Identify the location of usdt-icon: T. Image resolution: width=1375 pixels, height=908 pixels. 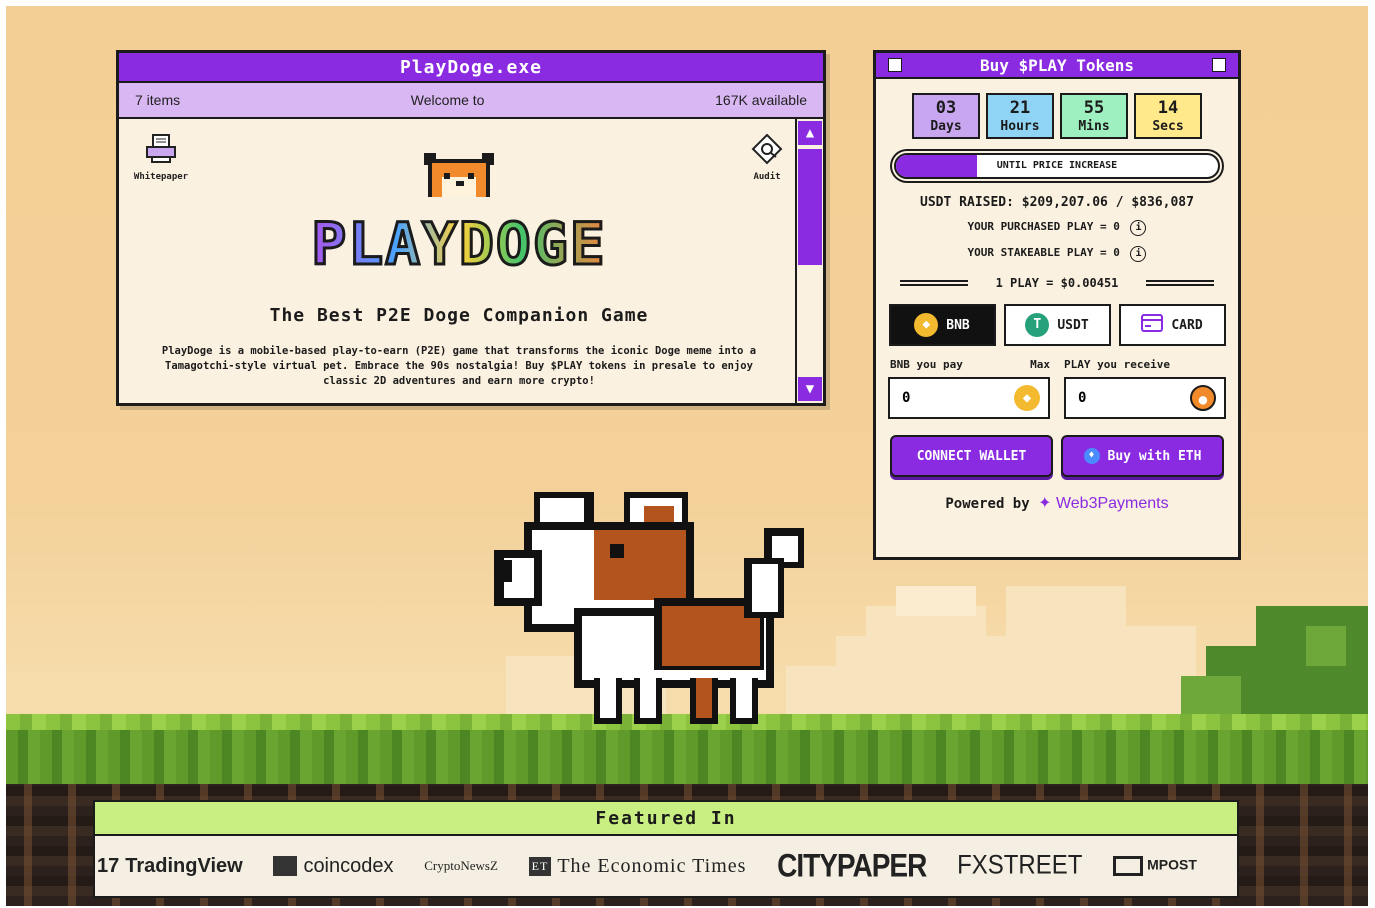
(1037, 325).